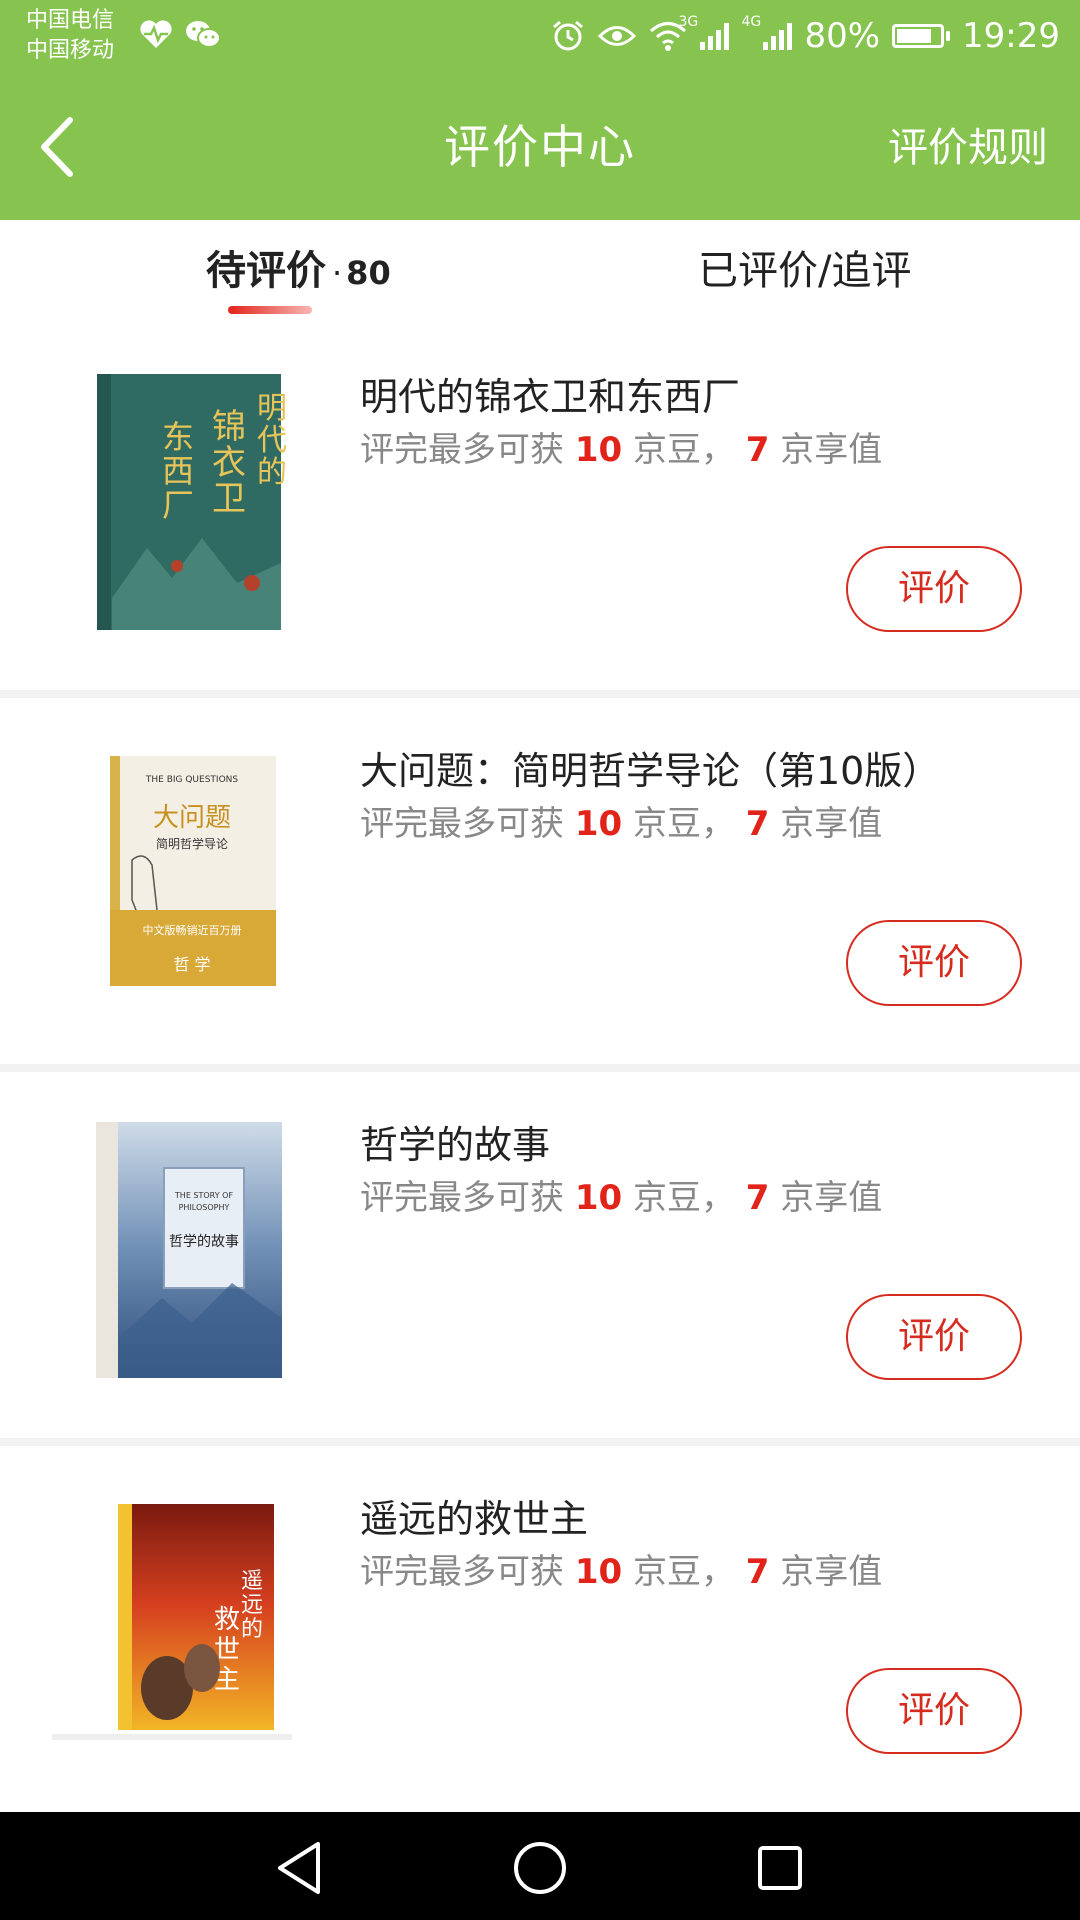 The image size is (1080, 1920). What do you see at coordinates (191, 964) in the screenshot?
I see `svg-text: 哲 学` at bounding box center [191, 964].